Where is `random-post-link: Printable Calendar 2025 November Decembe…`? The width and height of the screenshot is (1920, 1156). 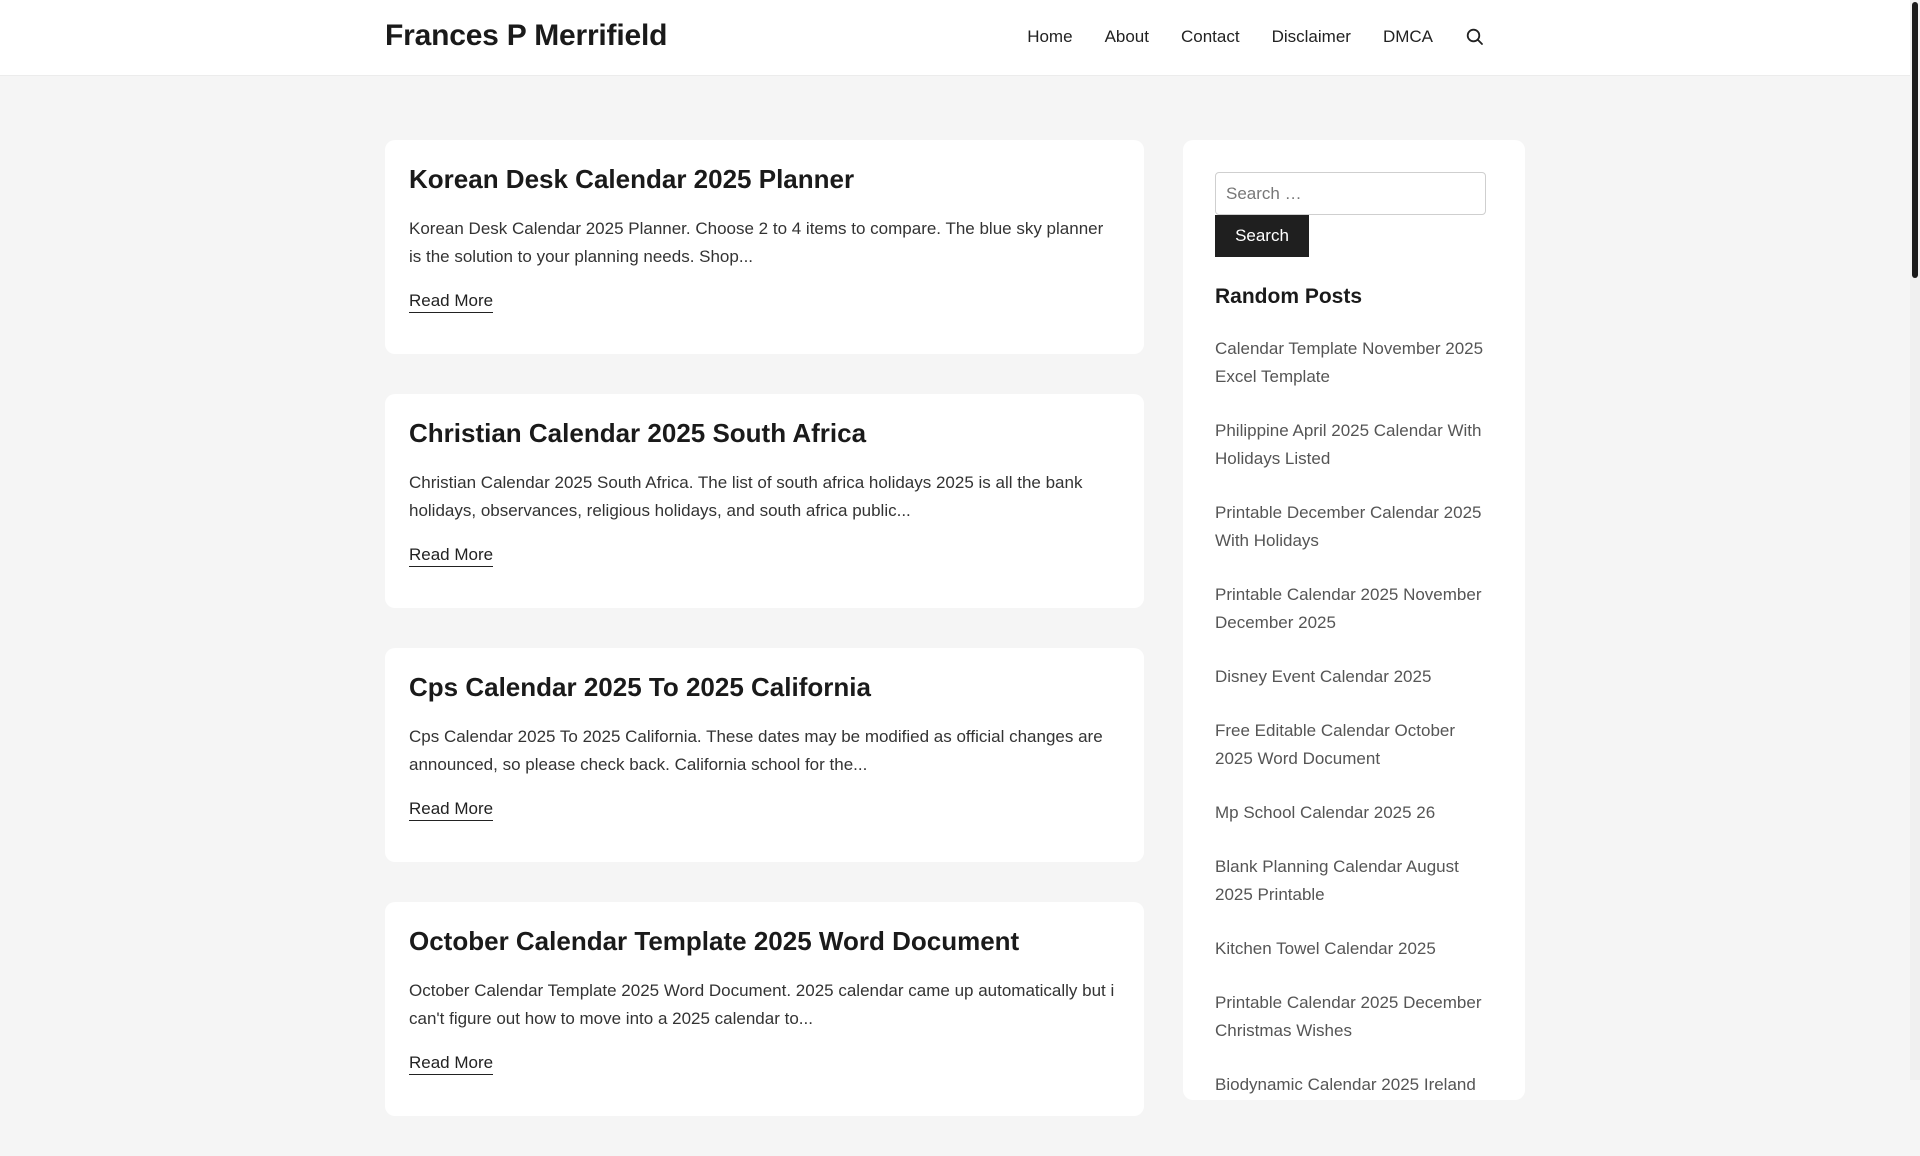
random-post-link: Printable Calendar 2025 November Decembe… is located at coordinates (1348, 608).